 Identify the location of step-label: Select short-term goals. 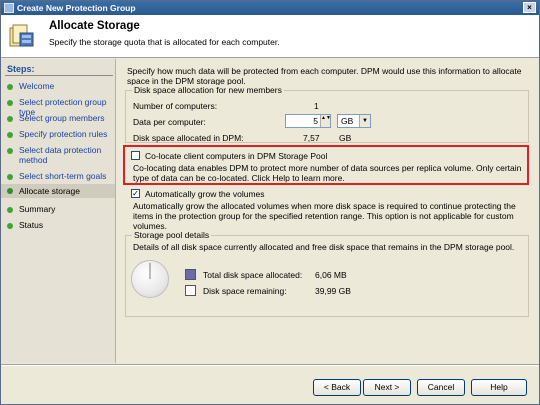
(63, 176).